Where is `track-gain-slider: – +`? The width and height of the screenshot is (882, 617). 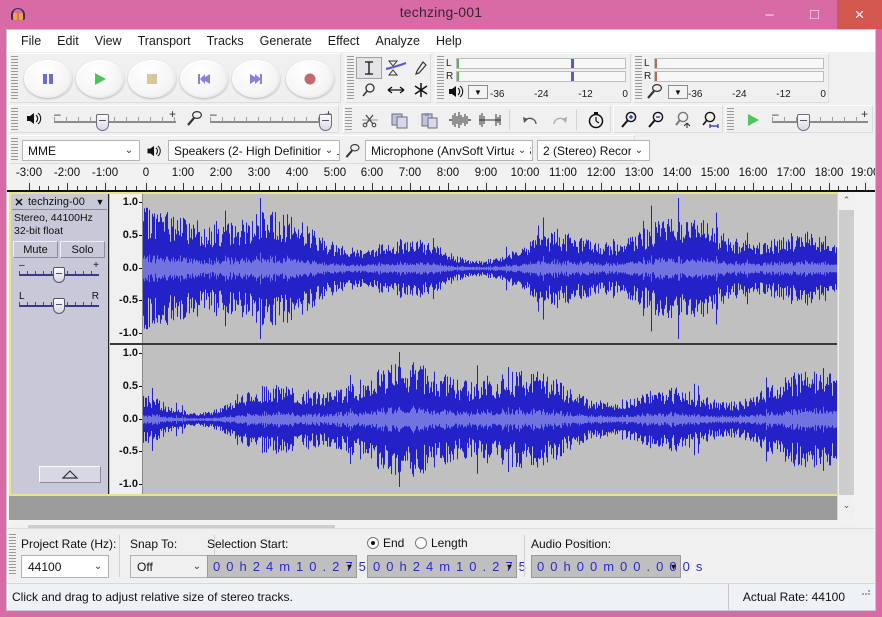
track-gain-slider: – + is located at coordinates (59, 274).